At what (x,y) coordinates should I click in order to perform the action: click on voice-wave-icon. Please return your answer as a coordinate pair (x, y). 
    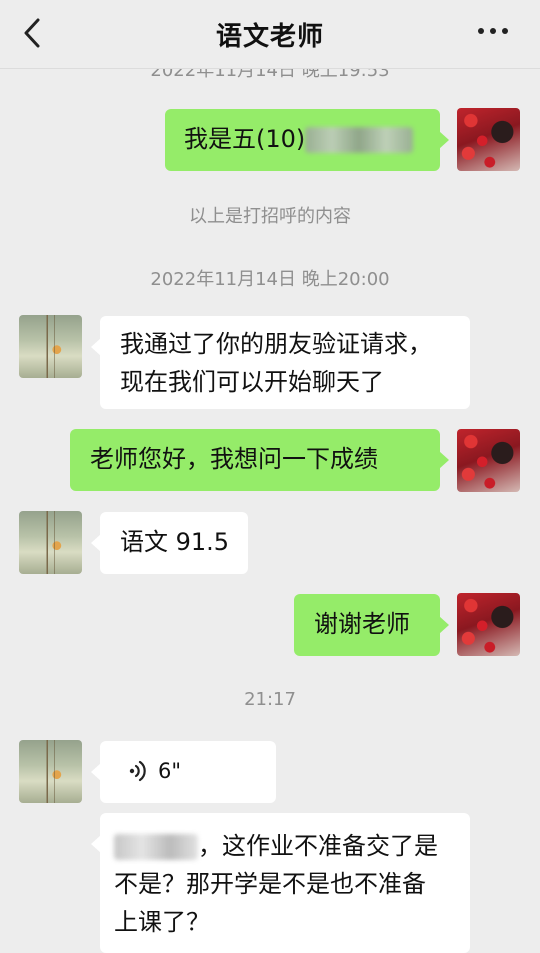
    Looking at the image, I should click on (137, 771).